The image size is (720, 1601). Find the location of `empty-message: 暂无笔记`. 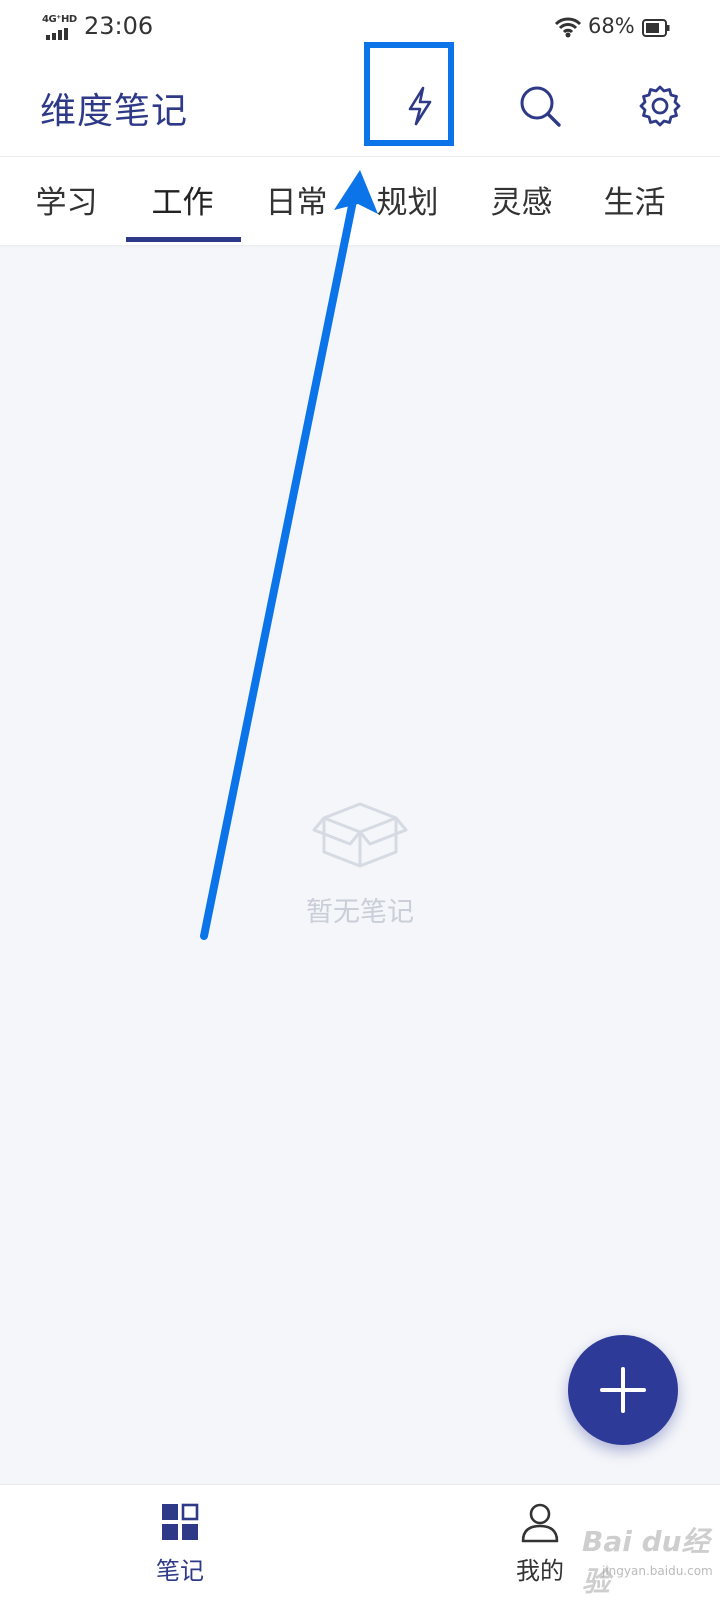

empty-message: 暂无笔记 is located at coordinates (360, 912).